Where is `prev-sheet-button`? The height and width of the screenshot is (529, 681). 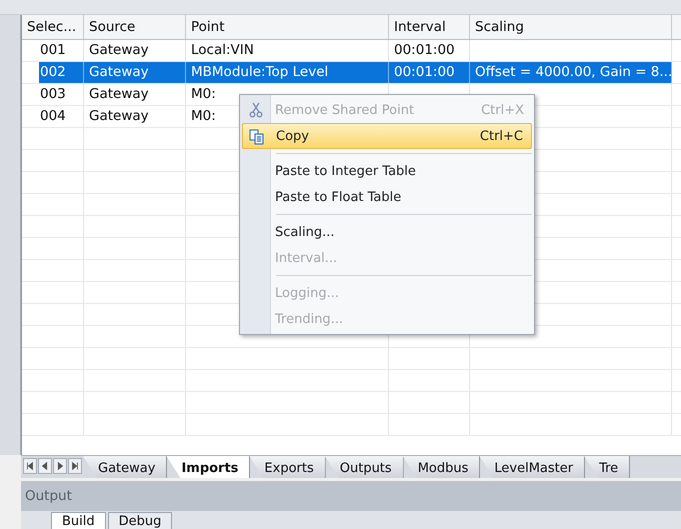
prev-sheet-button is located at coordinates (45, 466).